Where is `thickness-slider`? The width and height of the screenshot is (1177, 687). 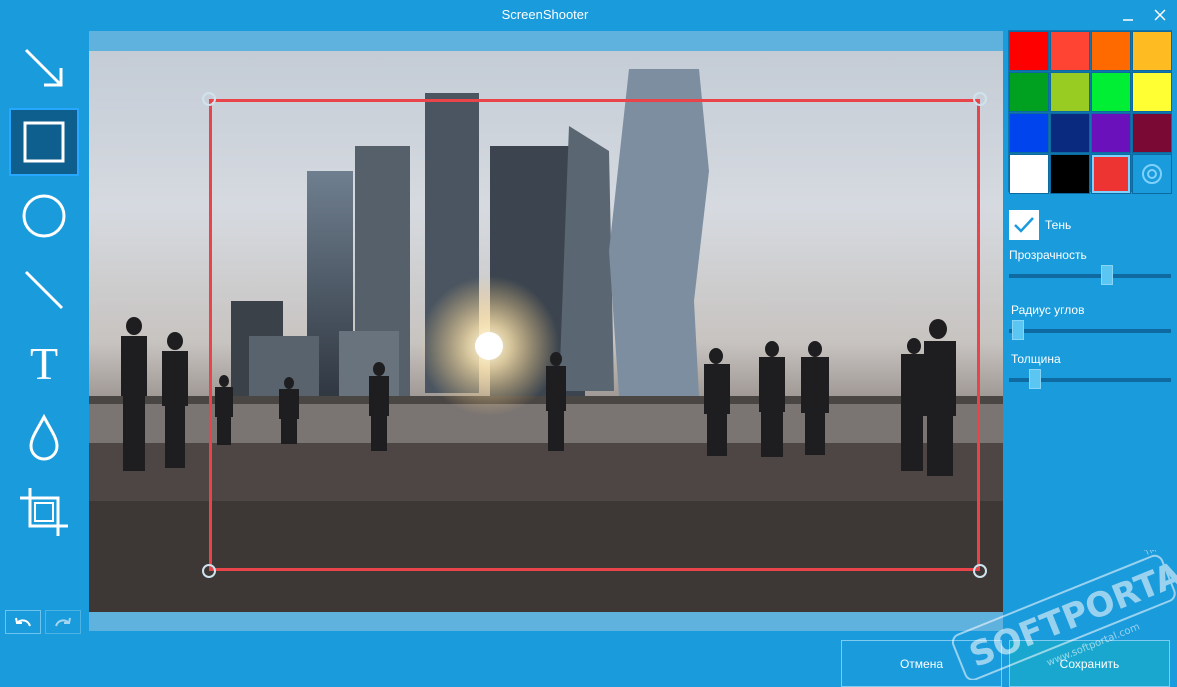
thickness-slider is located at coordinates (1090, 379).